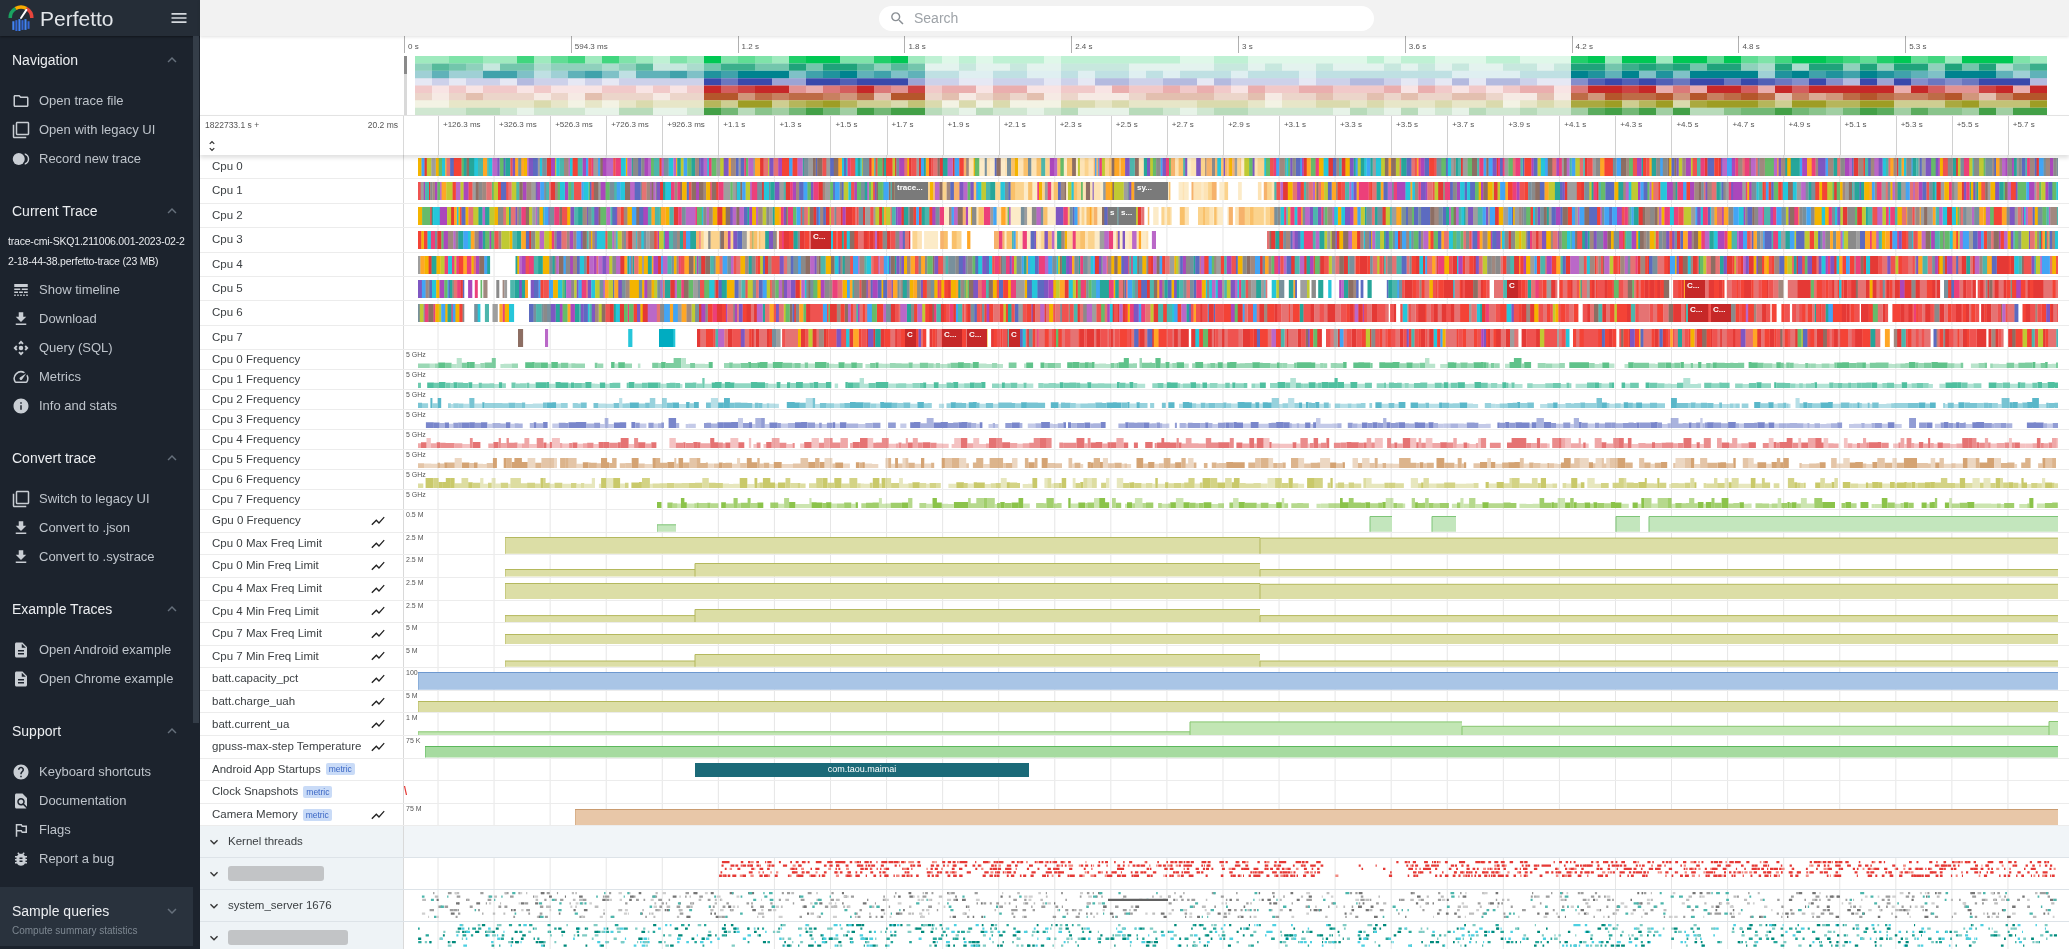  What do you see at coordinates (255, 814) in the screenshot?
I see `track-label: Camera Memory` at bounding box center [255, 814].